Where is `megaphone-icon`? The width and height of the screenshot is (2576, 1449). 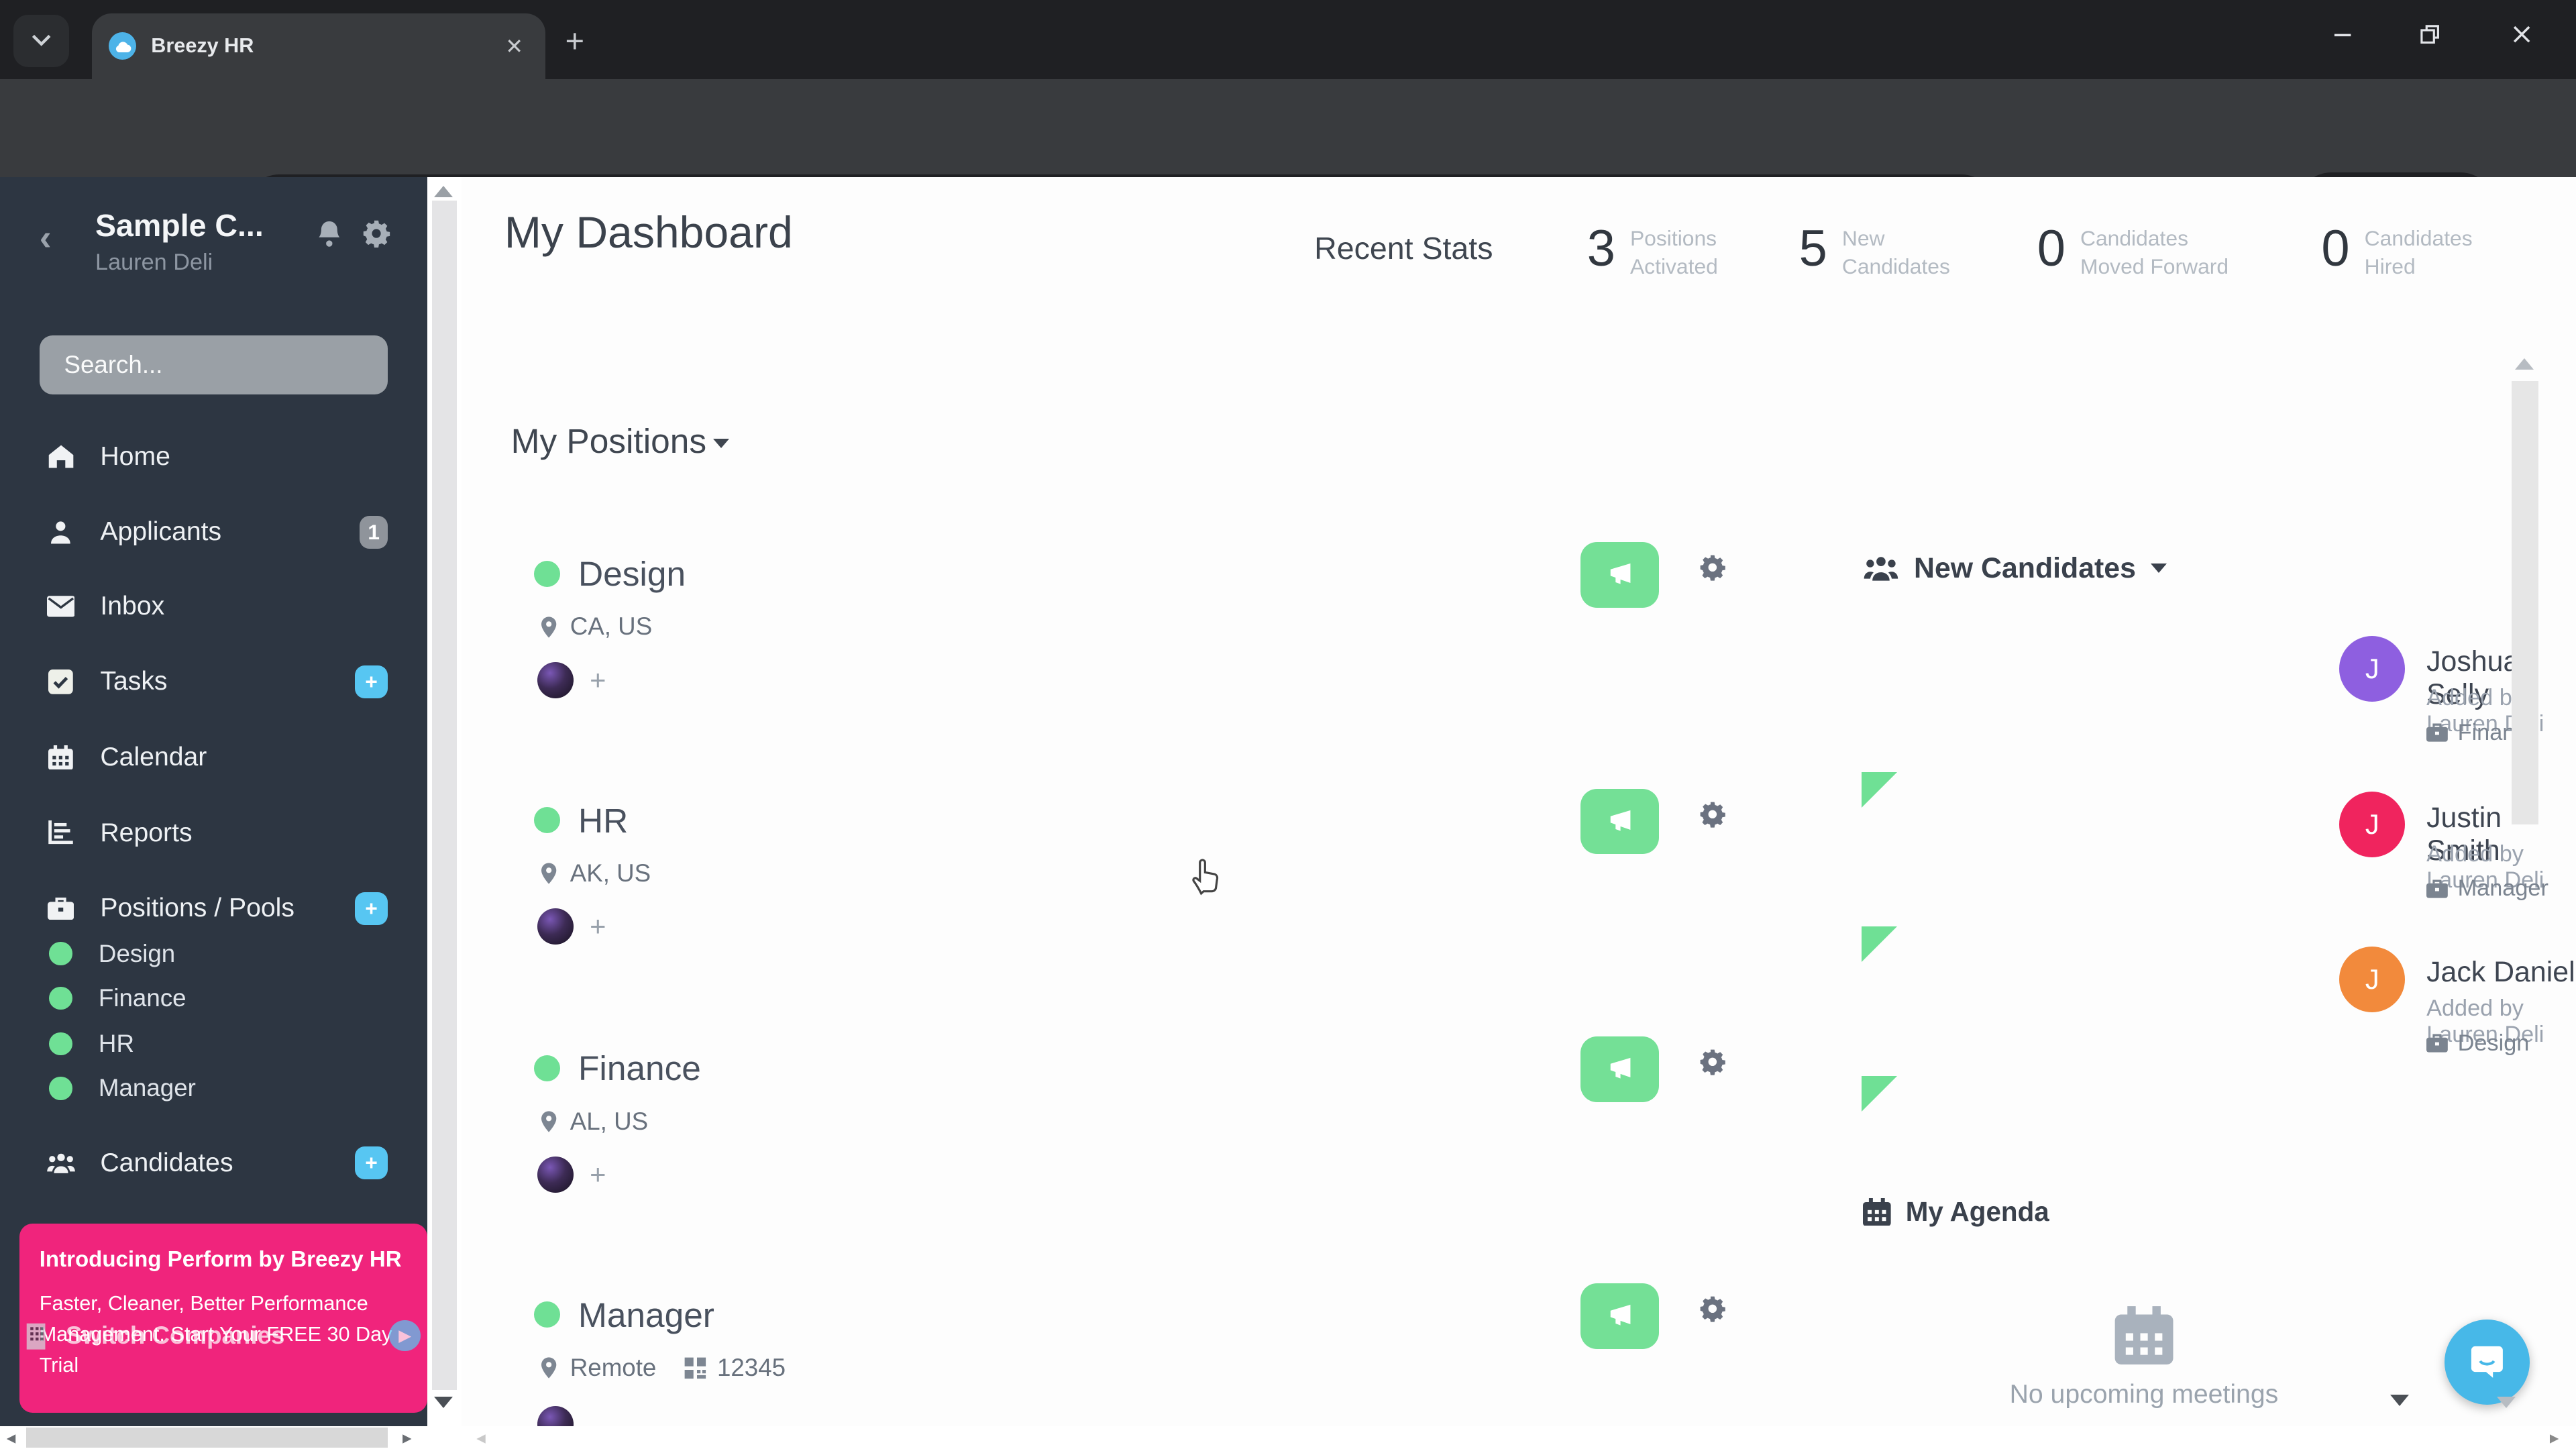 megaphone-icon is located at coordinates (1620, 1068).